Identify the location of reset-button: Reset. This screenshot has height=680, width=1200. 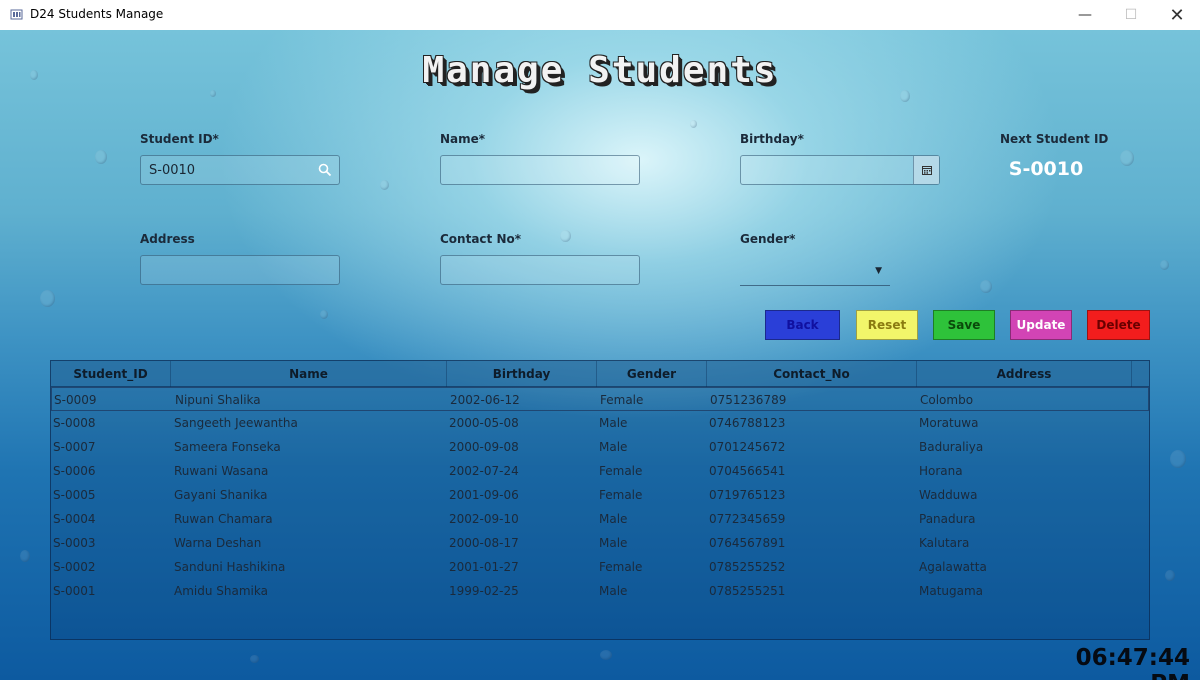
(887, 325).